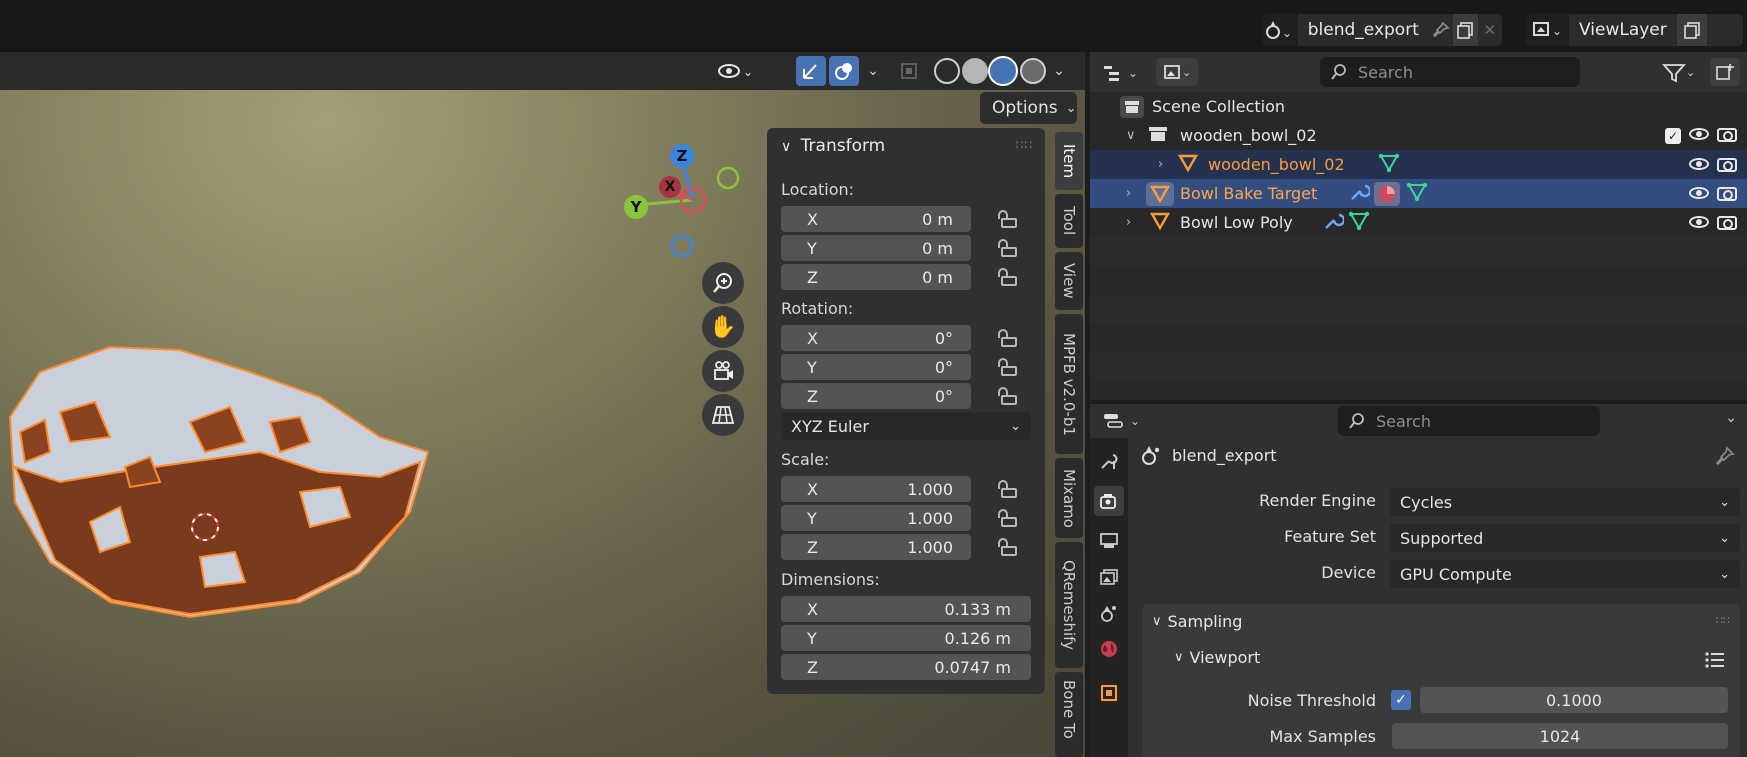  I want to click on output-tab-icon, so click(1109, 541).